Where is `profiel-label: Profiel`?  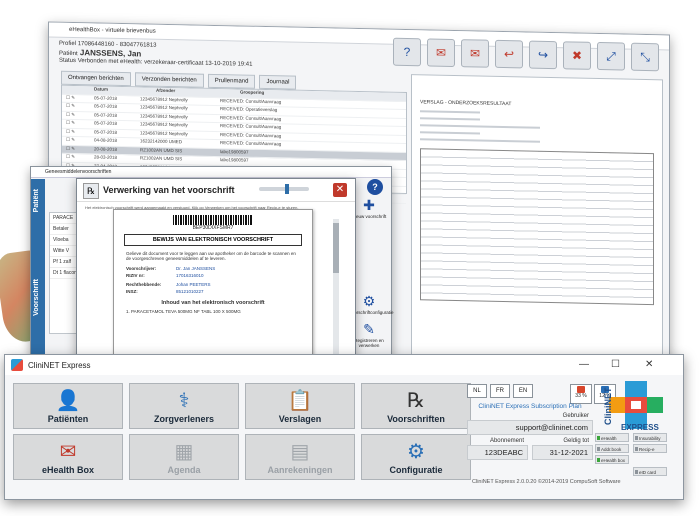 profiel-label: Profiel is located at coordinates (68, 44).